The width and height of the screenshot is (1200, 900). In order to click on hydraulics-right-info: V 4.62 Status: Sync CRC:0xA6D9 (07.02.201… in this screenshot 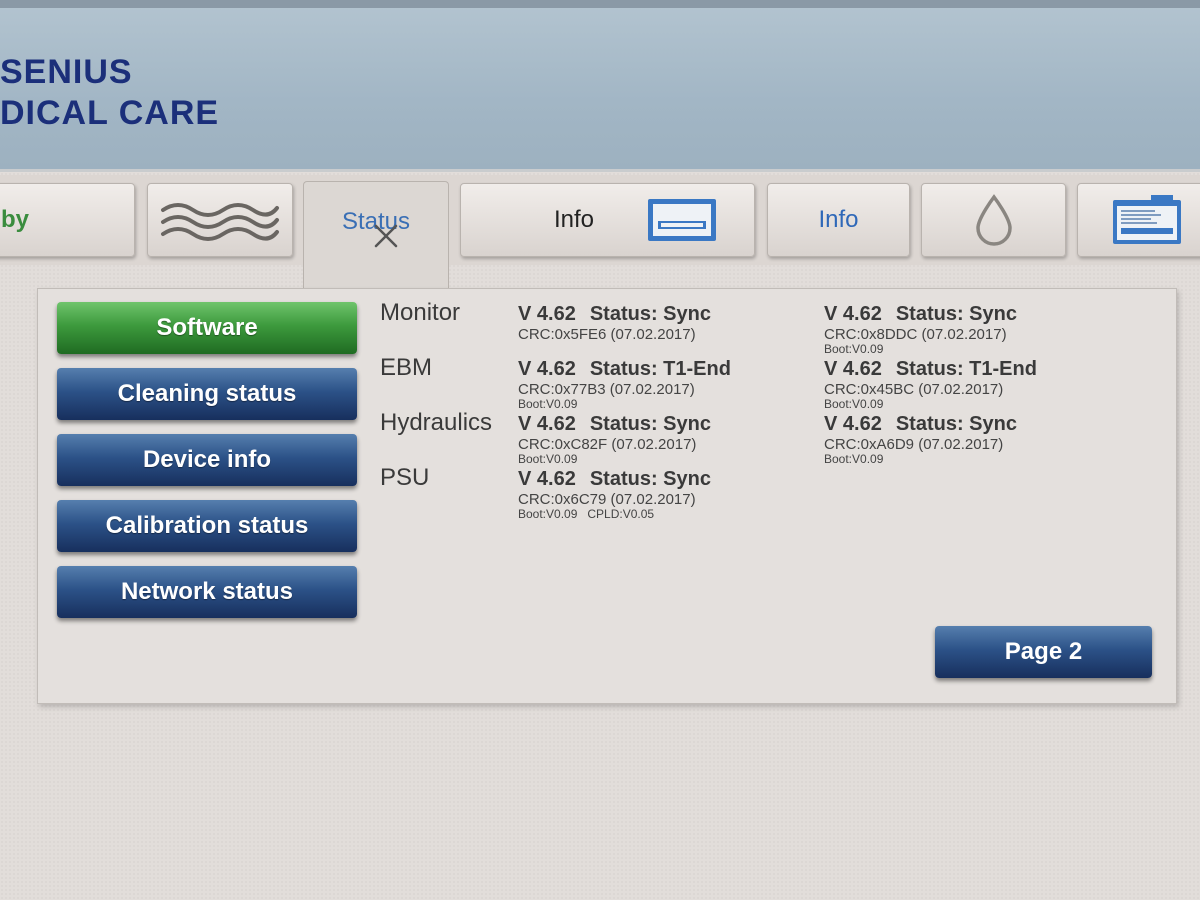, I will do `click(920, 439)`.